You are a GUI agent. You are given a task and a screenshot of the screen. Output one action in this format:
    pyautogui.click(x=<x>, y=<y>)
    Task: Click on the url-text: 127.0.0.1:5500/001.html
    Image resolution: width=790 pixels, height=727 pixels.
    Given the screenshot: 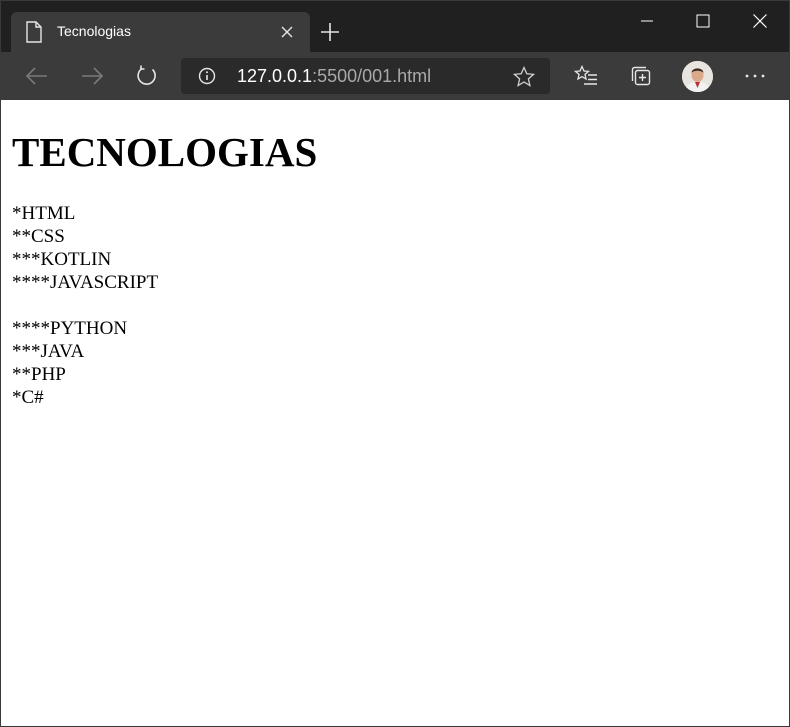 What is the action you would take?
    pyautogui.click(x=334, y=76)
    